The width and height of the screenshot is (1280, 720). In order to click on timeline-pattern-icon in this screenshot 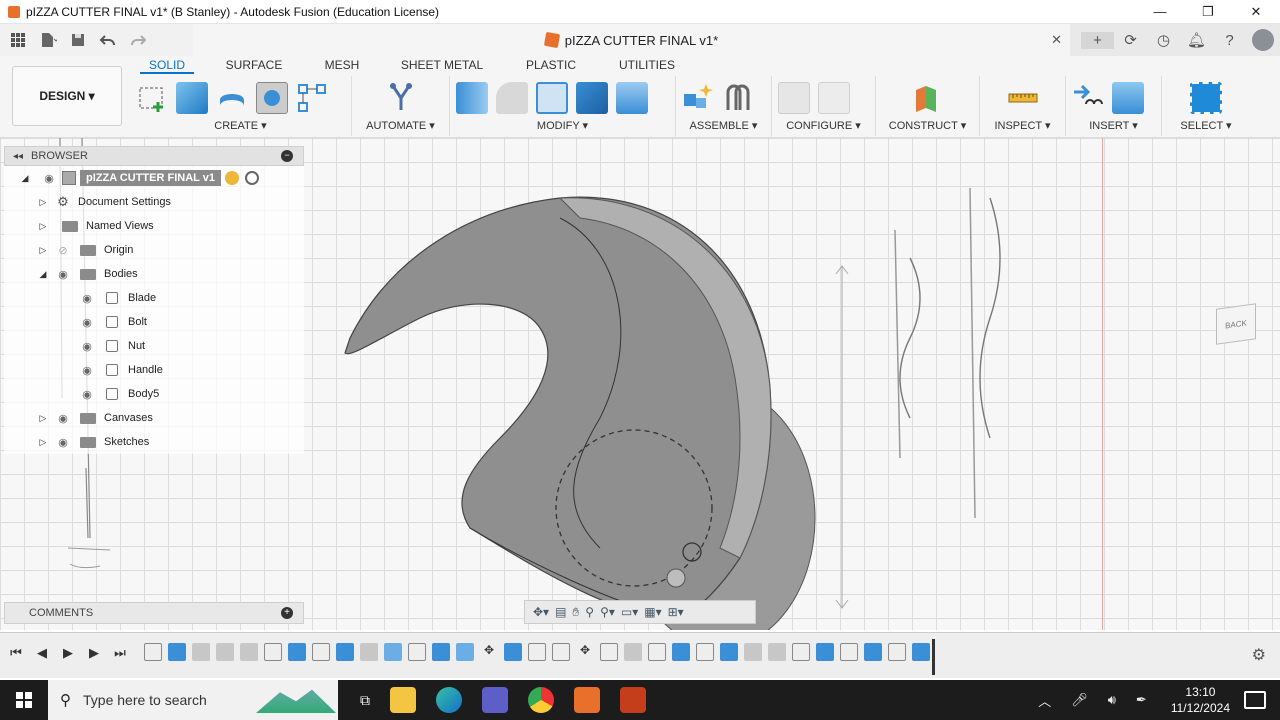, I will do `click(393, 652)`.